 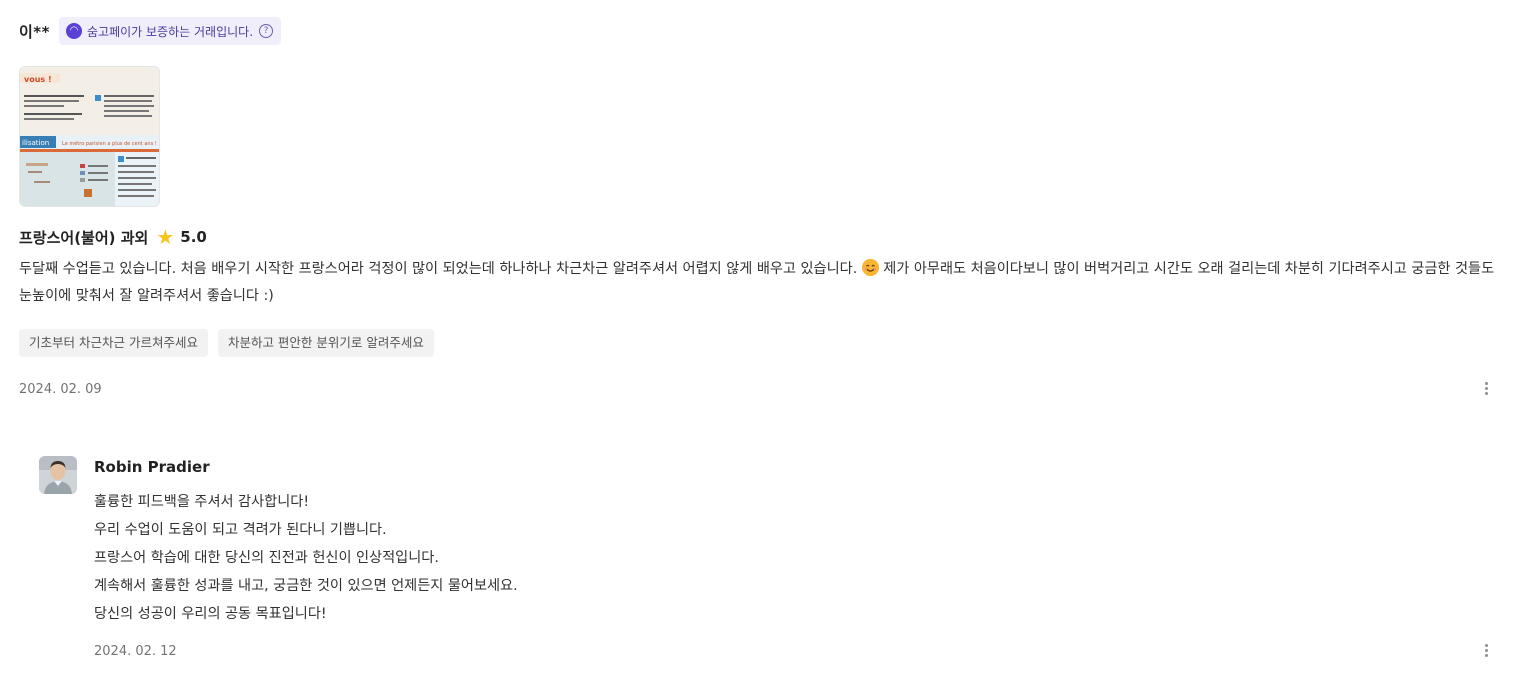 What do you see at coordinates (165, 237) in the screenshot?
I see `star-icon: ★` at bounding box center [165, 237].